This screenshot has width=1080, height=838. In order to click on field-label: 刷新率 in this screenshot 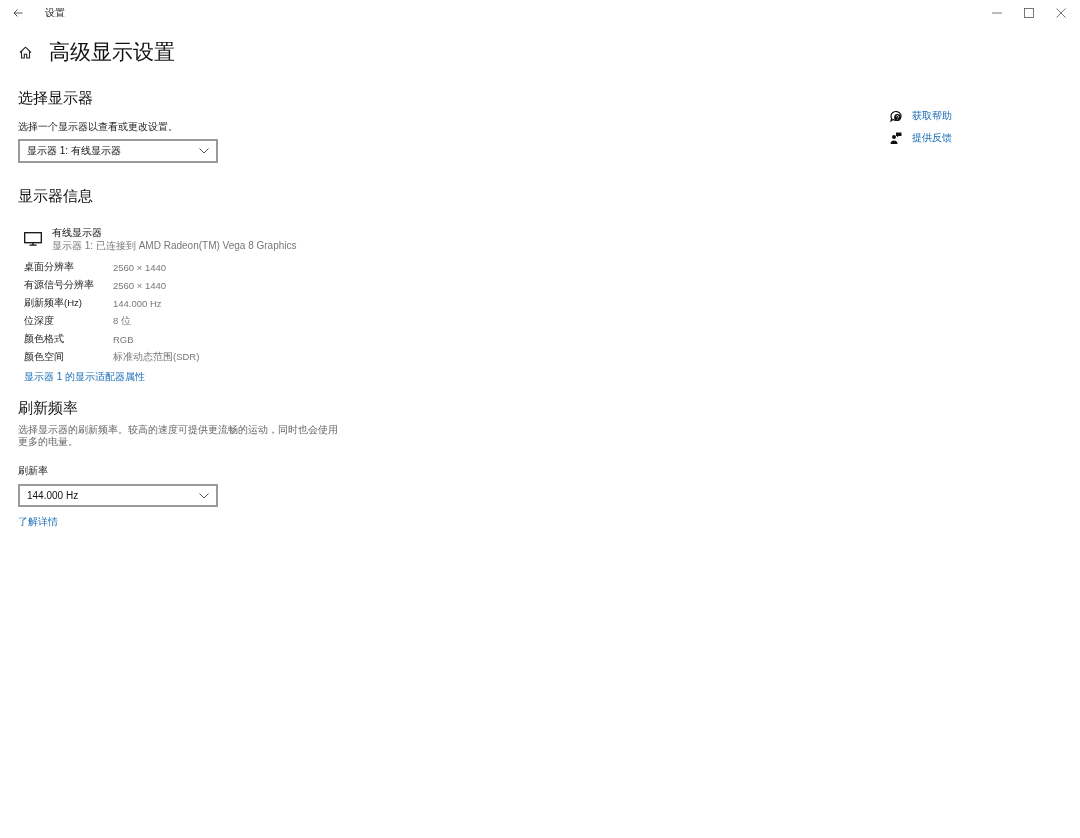, I will do `click(33, 471)`.